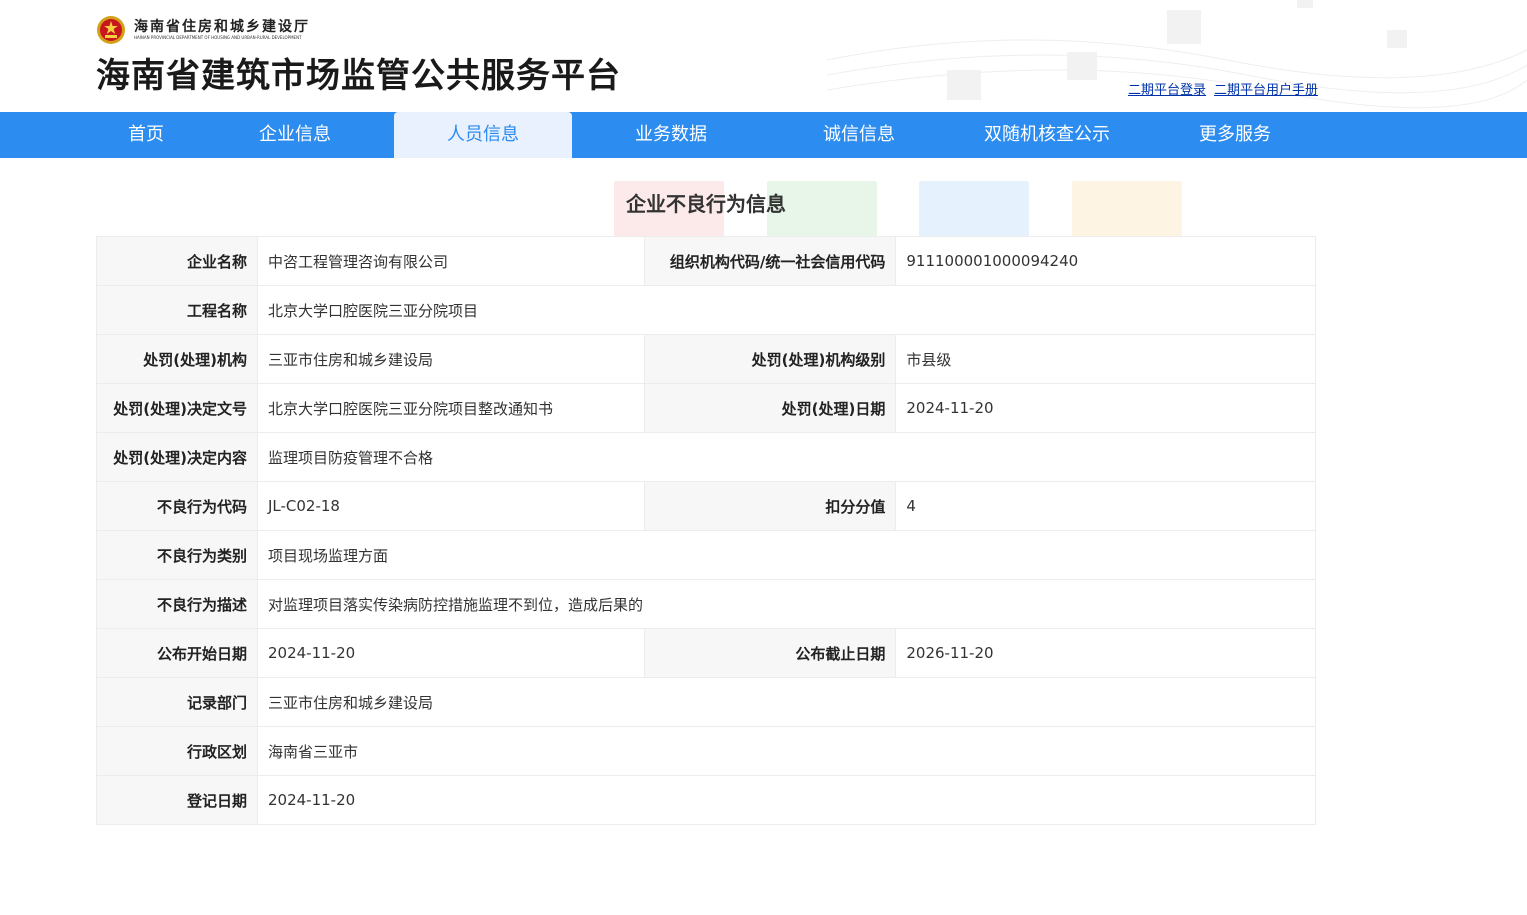 This screenshot has height=915, width=1527. I want to click on decision-content-value: 监理项目防疫管理不合格, so click(786, 457).